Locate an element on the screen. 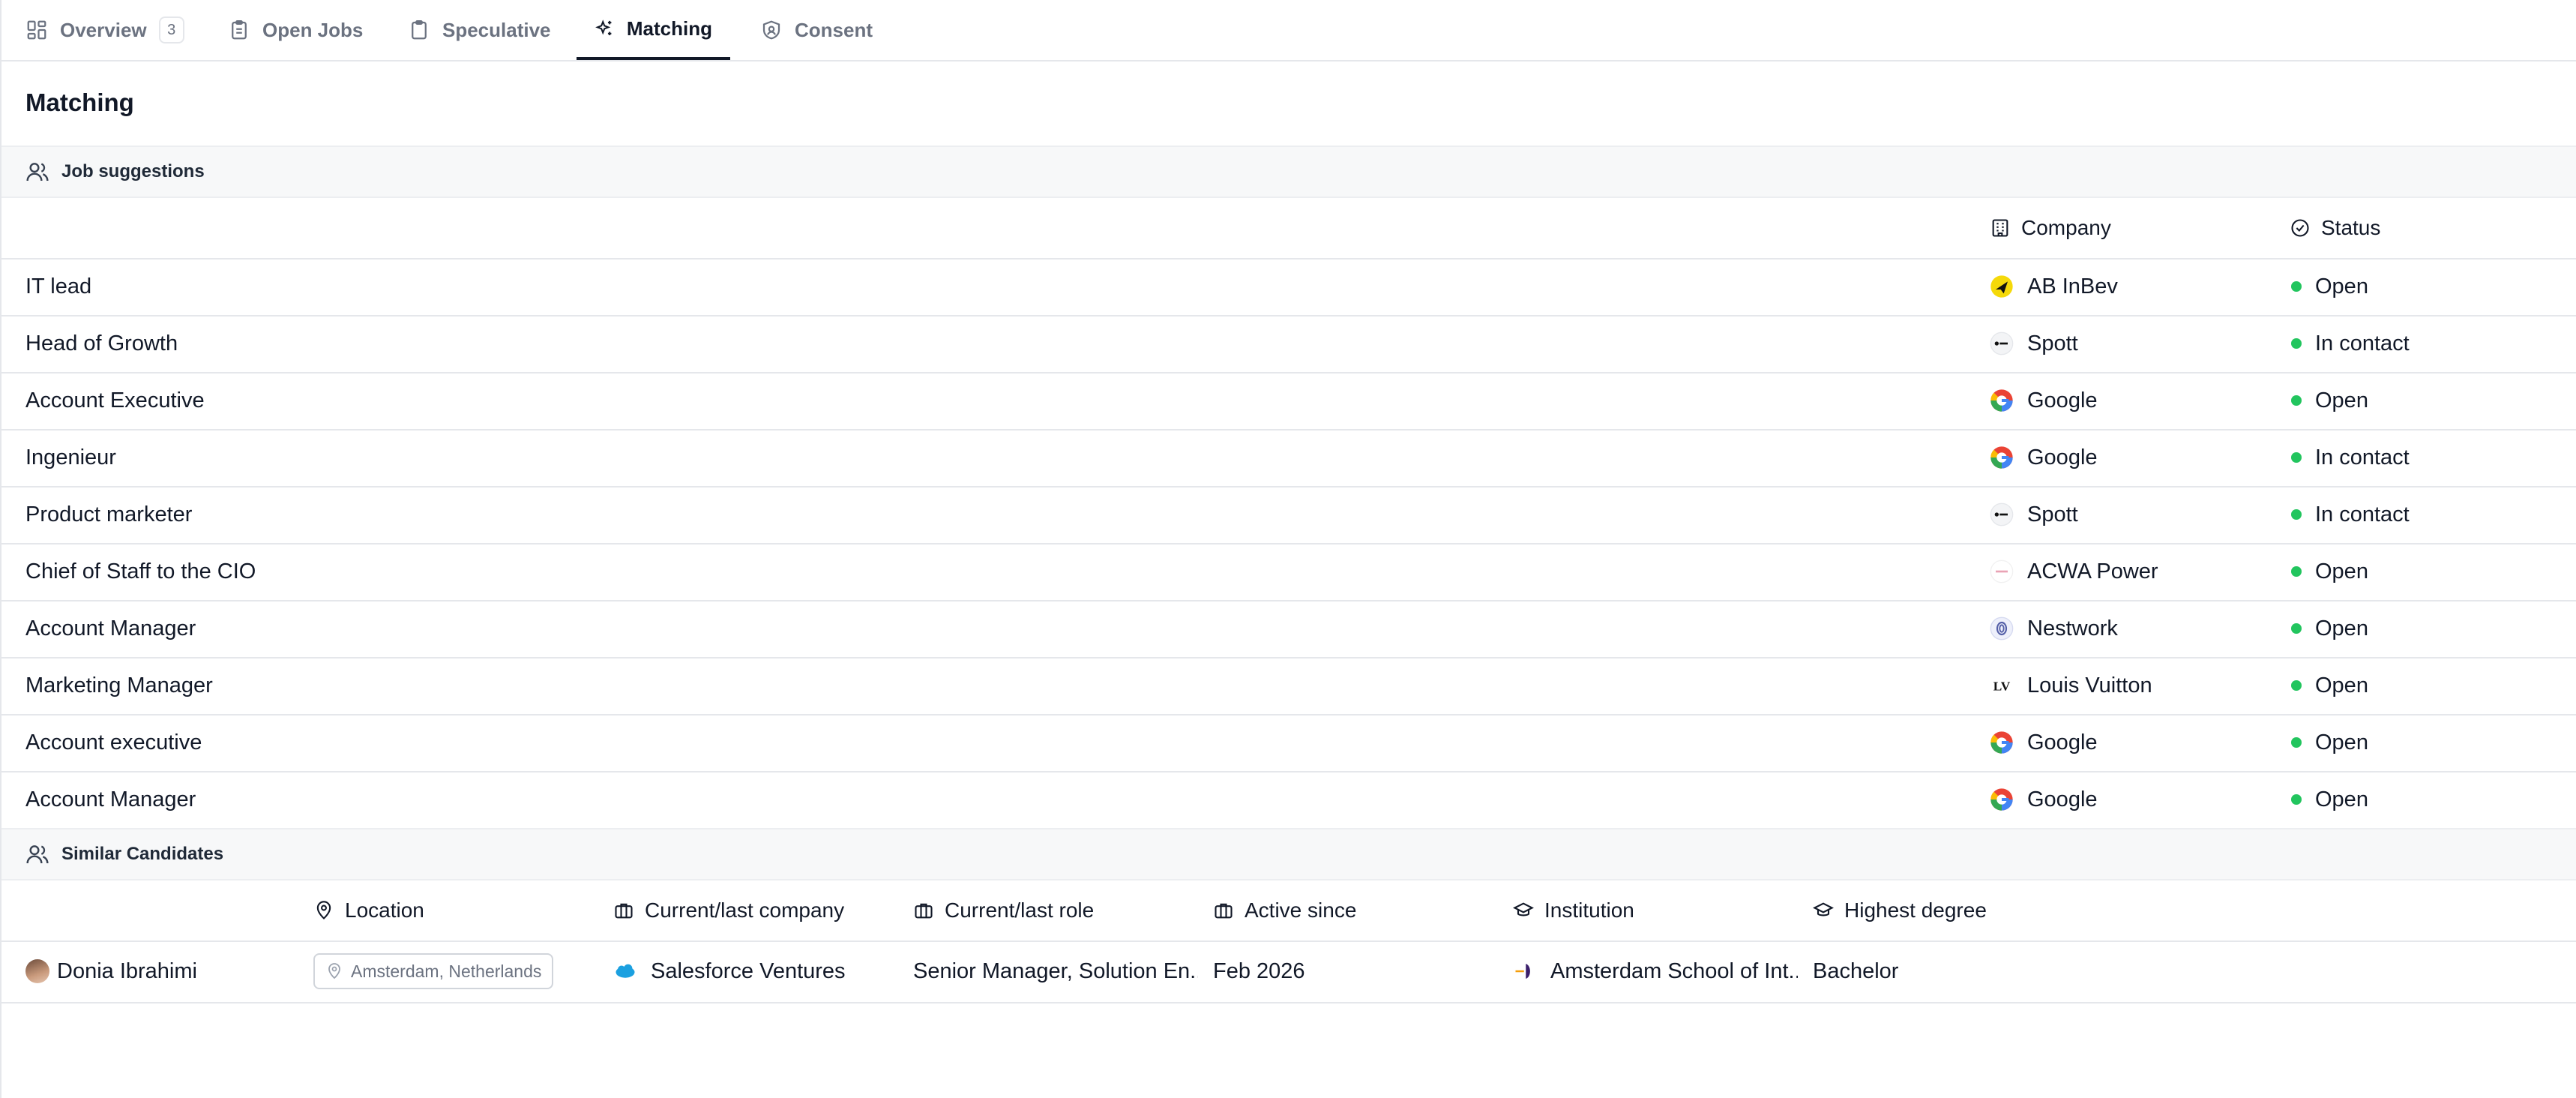 The height and width of the screenshot is (1098, 2576). candidate-name-cell: Donia Ibrahimi is located at coordinates (111, 971).